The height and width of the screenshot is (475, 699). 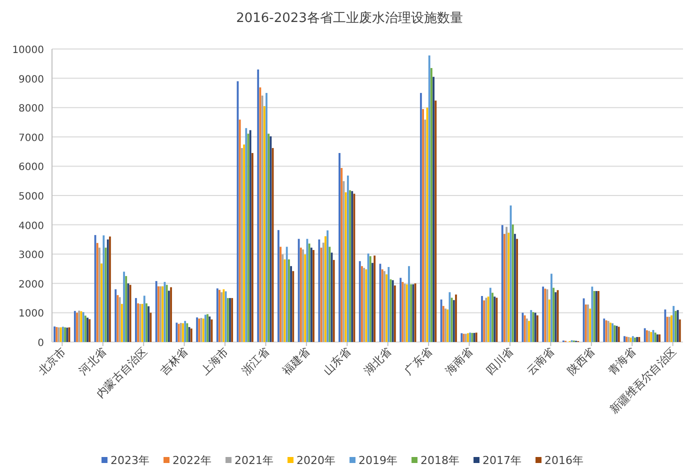 I want to click on category-label: 湖北省, so click(x=377, y=361).